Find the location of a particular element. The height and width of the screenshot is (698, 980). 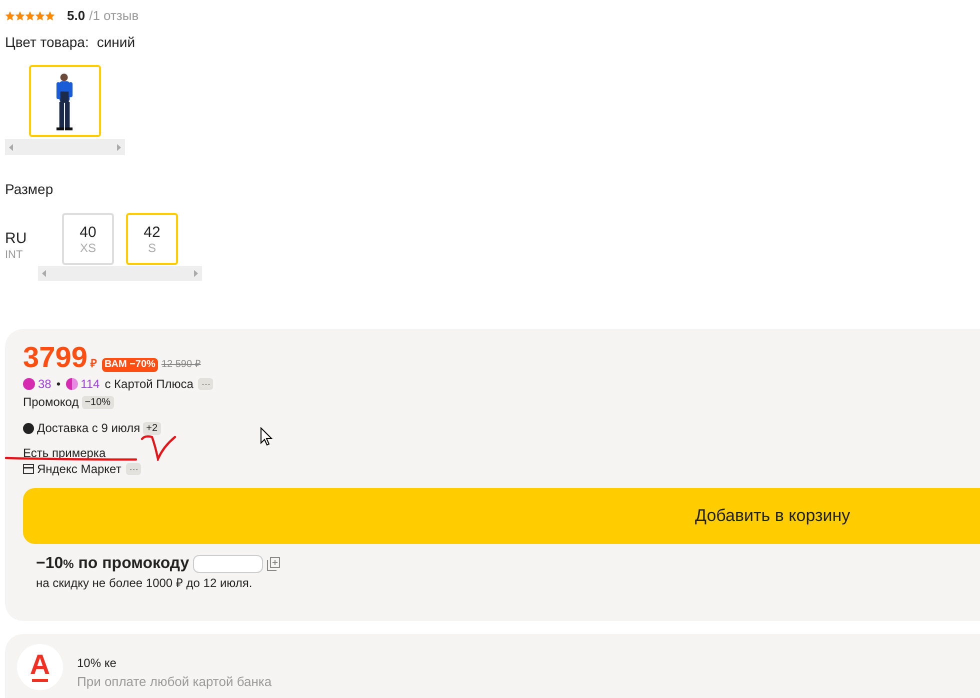

add-to-cart-button: Добавить в корзину is located at coordinates (501, 516).